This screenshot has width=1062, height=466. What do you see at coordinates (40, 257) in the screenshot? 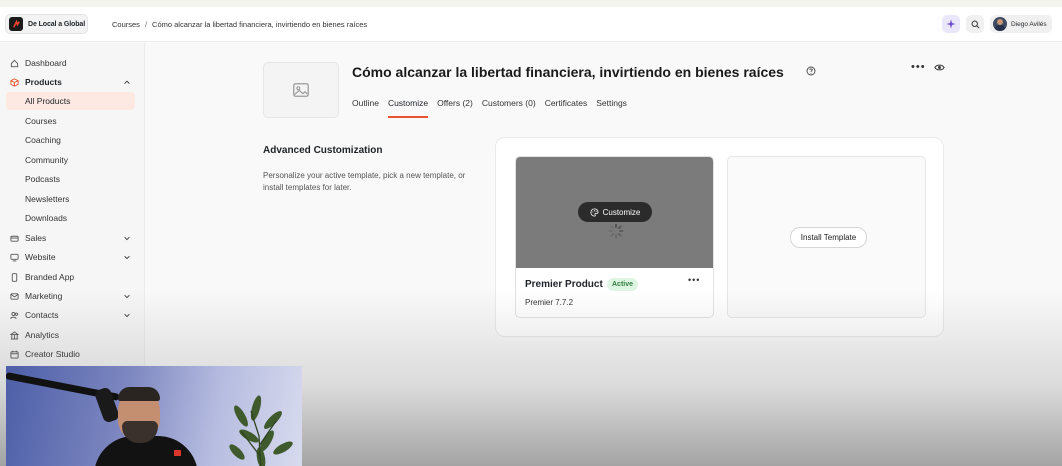
I see `sidebar-item-label: Website` at bounding box center [40, 257].